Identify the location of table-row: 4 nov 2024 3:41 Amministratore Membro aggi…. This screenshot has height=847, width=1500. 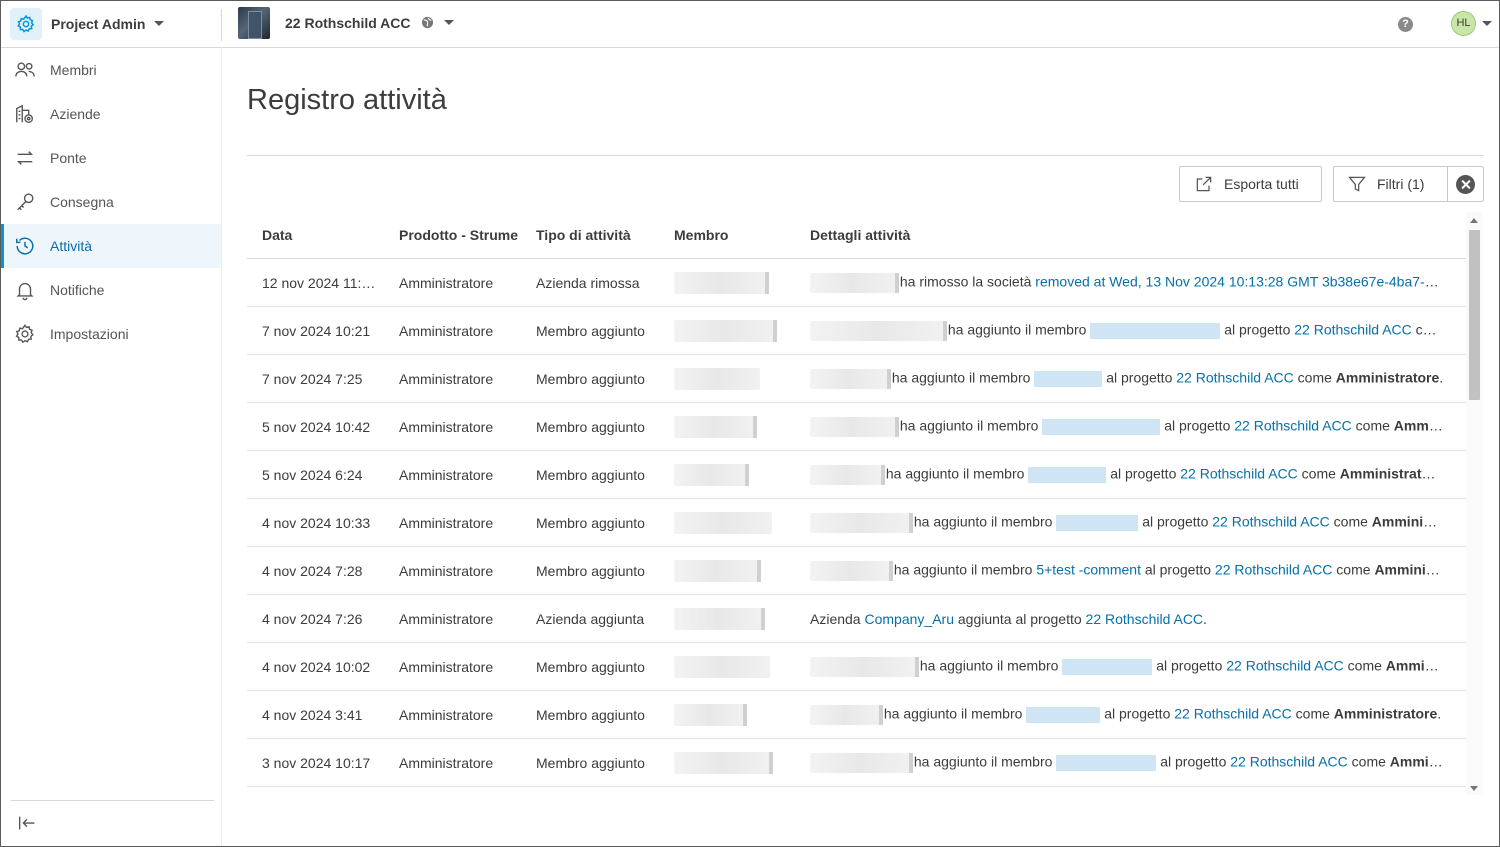
(856, 715).